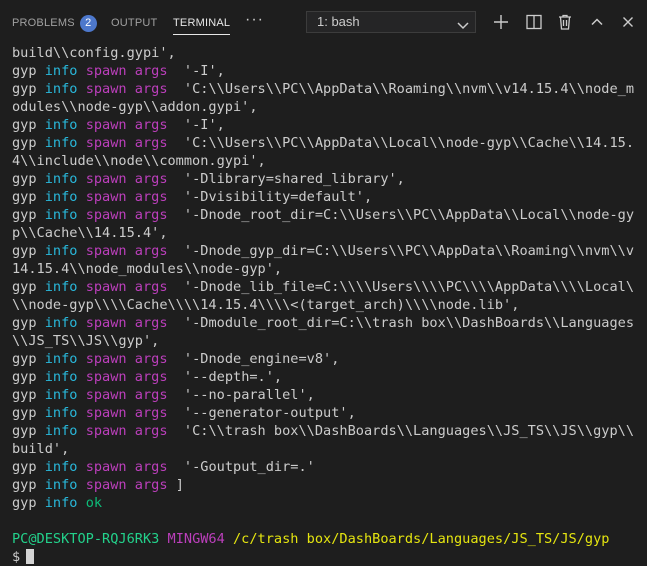  What do you see at coordinates (327, 125) in the screenshot?
I see `terminal-line: gyp info spawn args '-I',` at bounding box center [327, 125].